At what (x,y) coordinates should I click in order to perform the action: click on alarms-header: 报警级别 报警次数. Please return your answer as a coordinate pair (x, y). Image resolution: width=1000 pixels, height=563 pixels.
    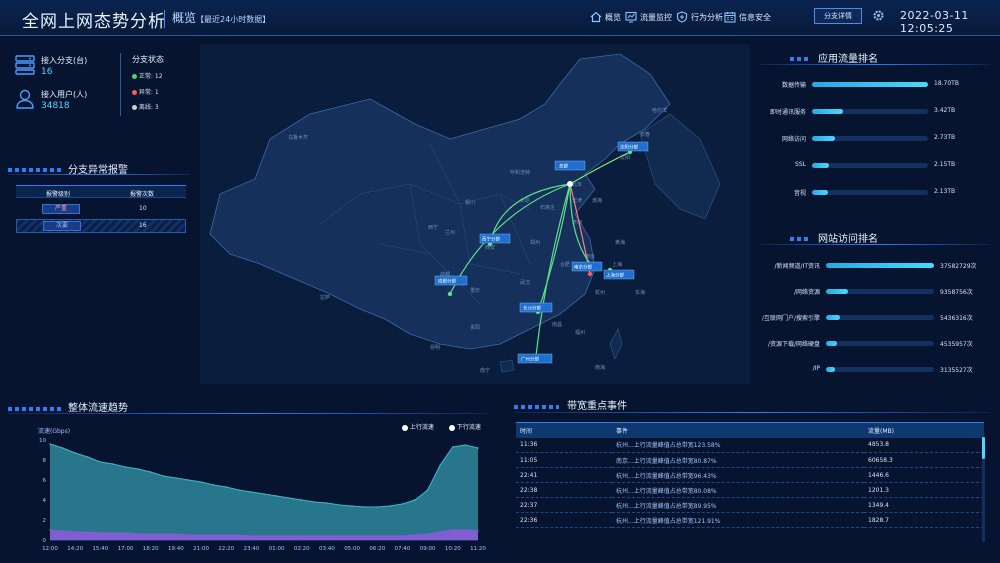
    Looking at the image, I should click on (101, 191).